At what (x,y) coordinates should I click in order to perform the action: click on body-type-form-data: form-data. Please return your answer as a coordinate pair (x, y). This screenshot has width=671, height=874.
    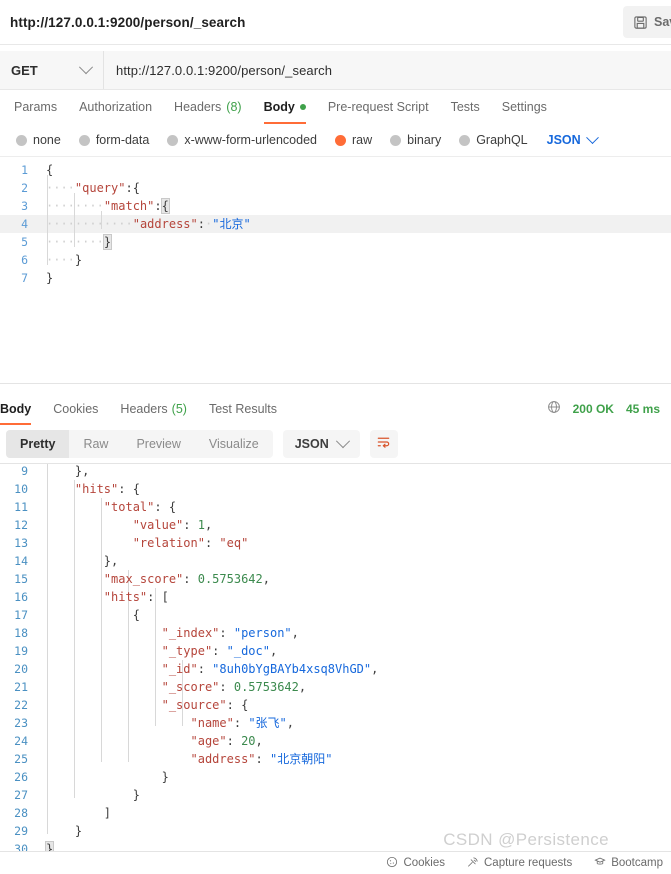
    Looking at the image, I should click on (114, 140).